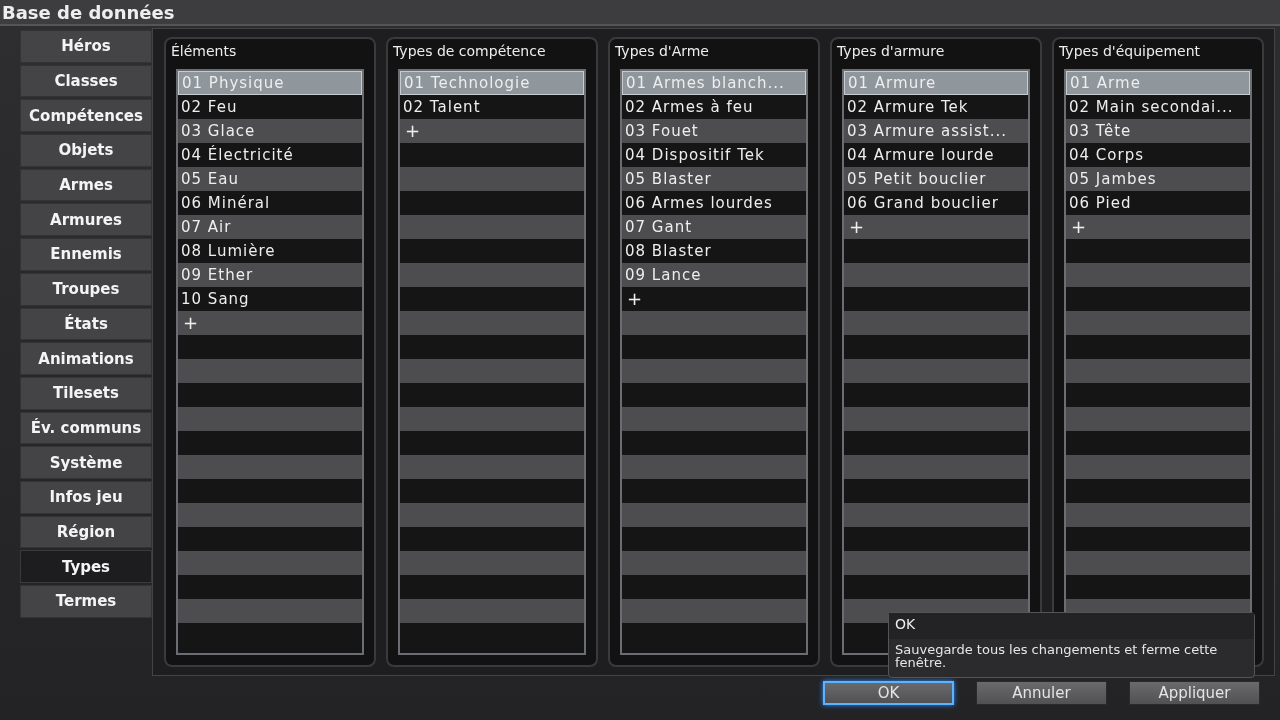 Image resolution: width=1280 pixels, height=720 pixels. Describe the element at coordinates (1071, 626) in the screenshot. I see `tooltip-title: OK` at that location.